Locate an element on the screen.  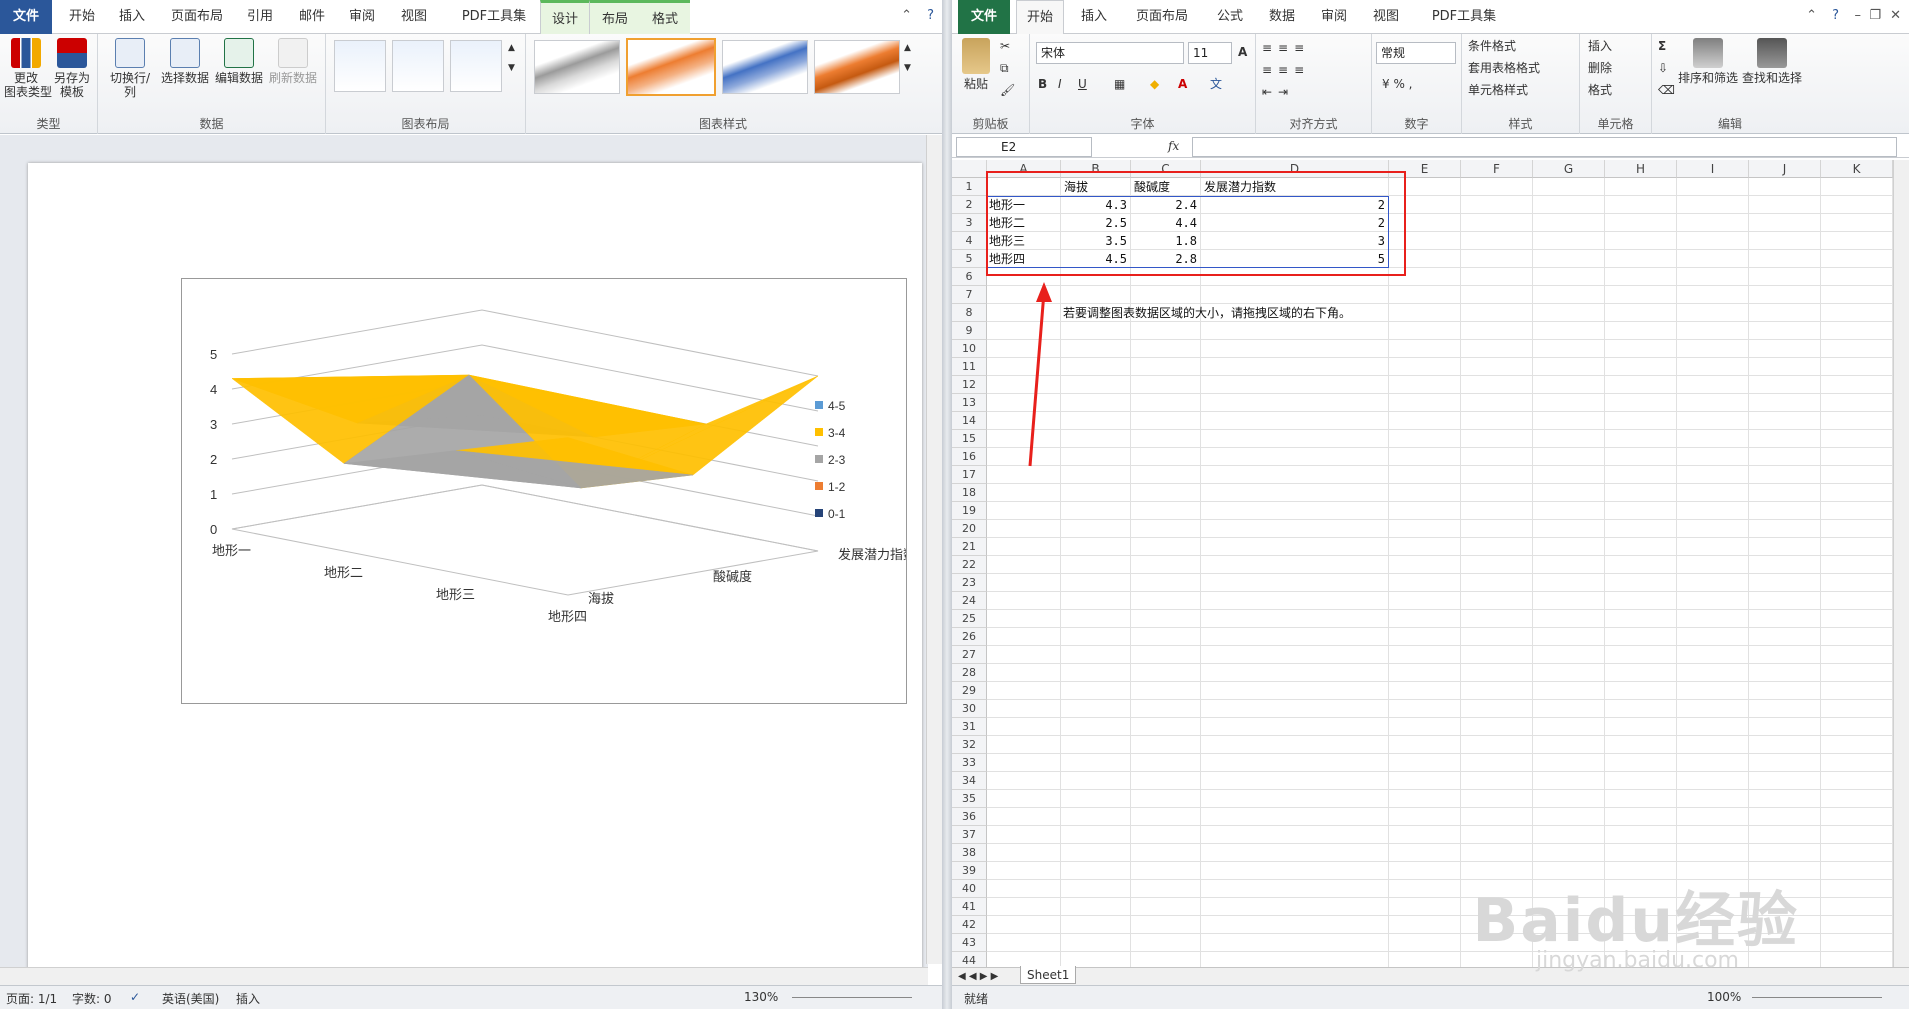
row-header-5: 5 is located at coordinates (969, 259).